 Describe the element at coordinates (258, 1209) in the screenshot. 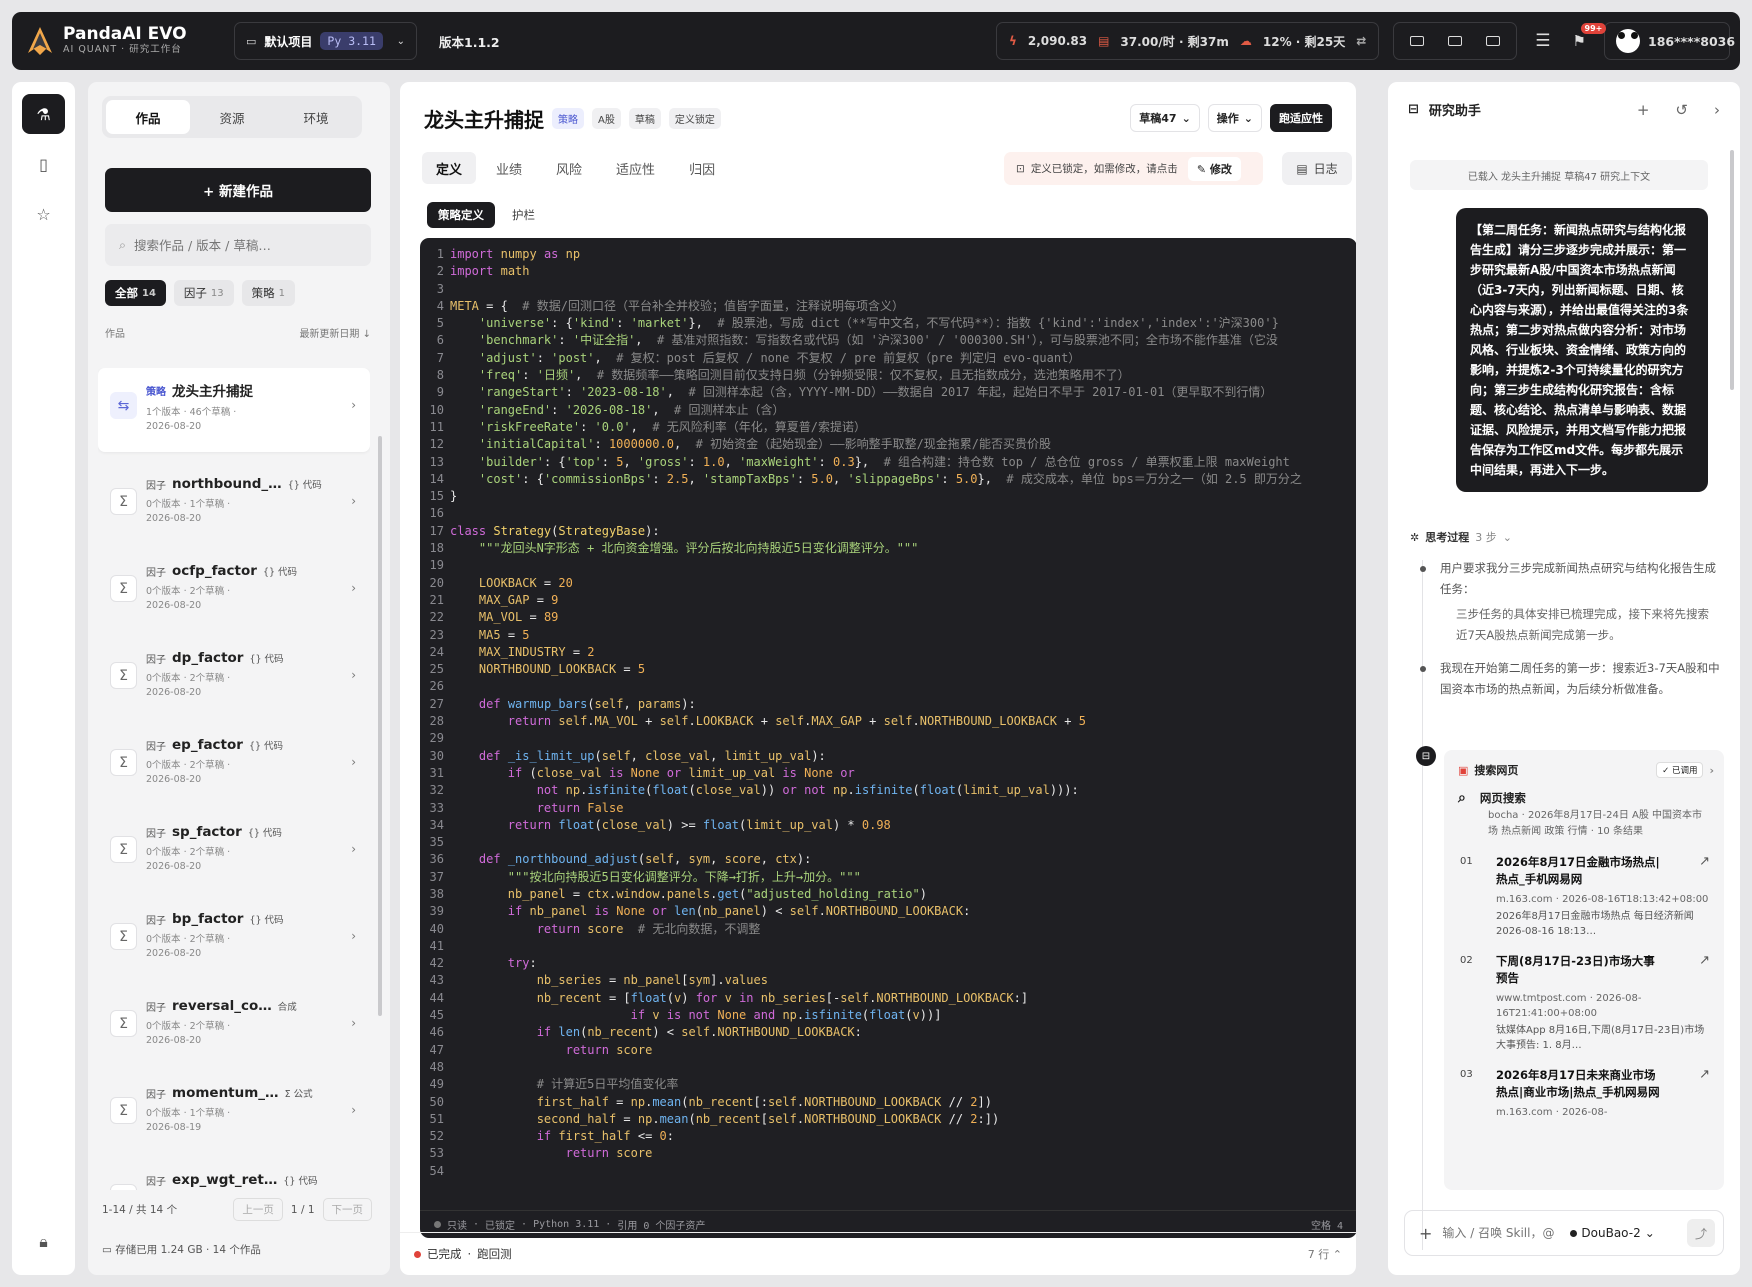

I see `prev-page-button: 上一页` at that location.